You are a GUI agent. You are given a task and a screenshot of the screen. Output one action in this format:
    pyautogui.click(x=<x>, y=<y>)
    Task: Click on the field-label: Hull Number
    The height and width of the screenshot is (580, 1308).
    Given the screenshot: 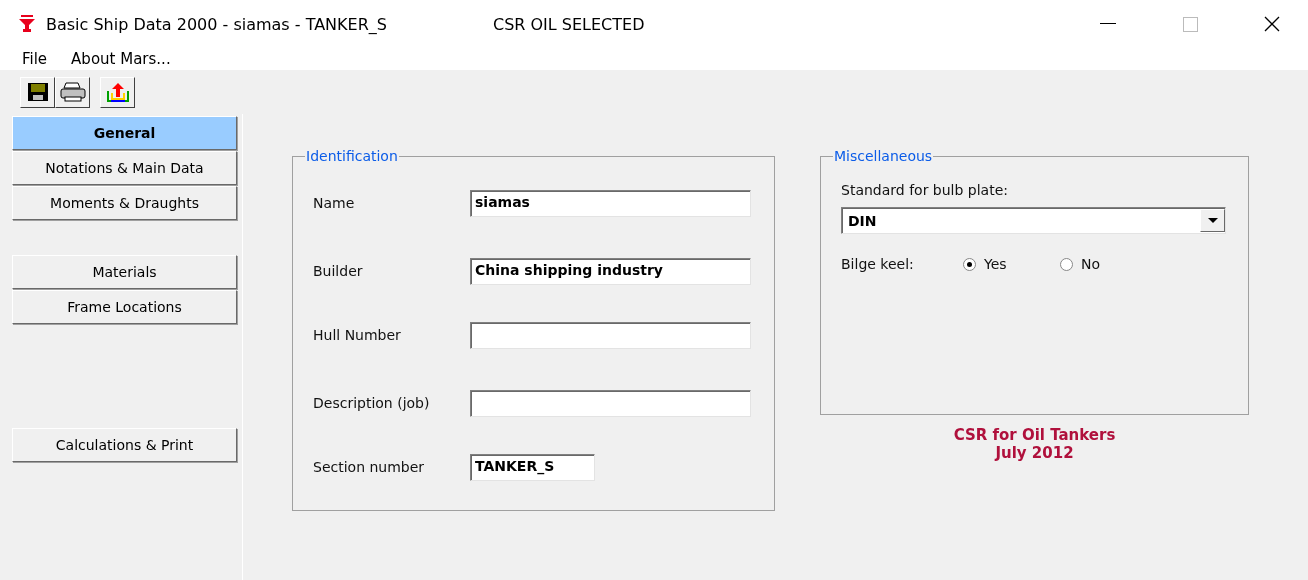 What is the action you would take?
    pyautogui.click(x=357, y=335)
    